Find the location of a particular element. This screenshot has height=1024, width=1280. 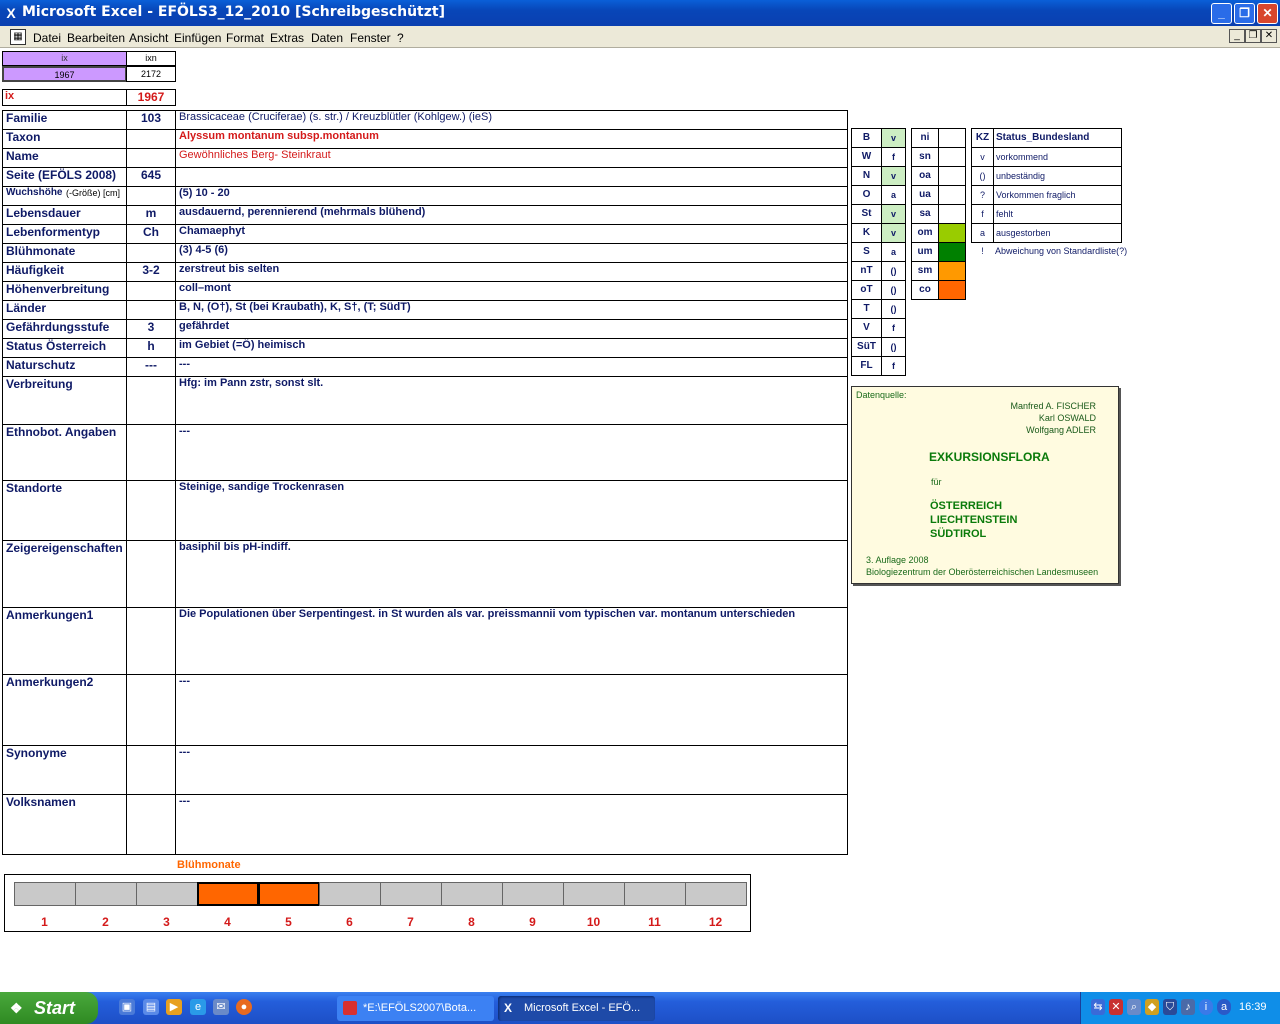

field-code-synonyme is located at coordinates (151, 770).